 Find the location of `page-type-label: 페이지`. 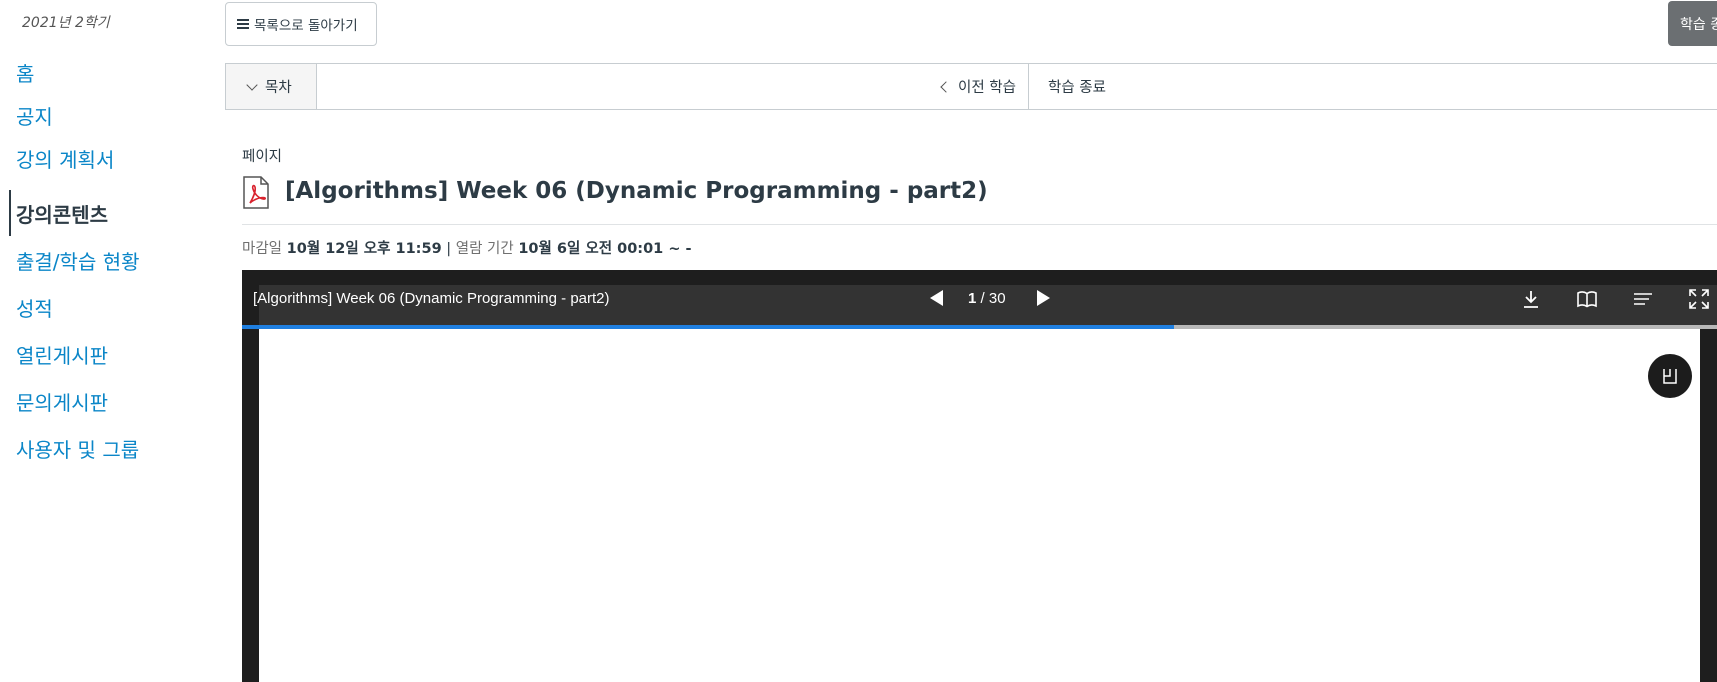

page-type-label: 페이지 is located at coordinates (262, 157).